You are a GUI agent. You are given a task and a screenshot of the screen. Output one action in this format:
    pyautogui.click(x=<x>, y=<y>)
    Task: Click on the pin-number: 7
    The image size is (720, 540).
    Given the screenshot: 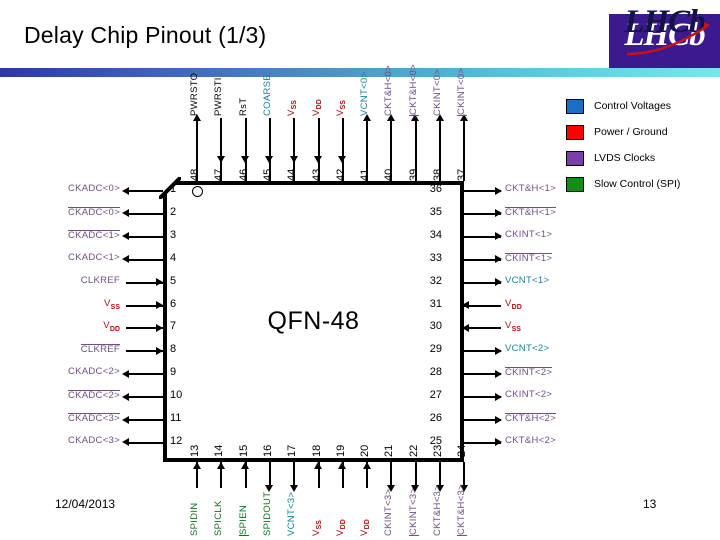 What is the action you would take?
    pyautogui.click(x=173, y=326)
    